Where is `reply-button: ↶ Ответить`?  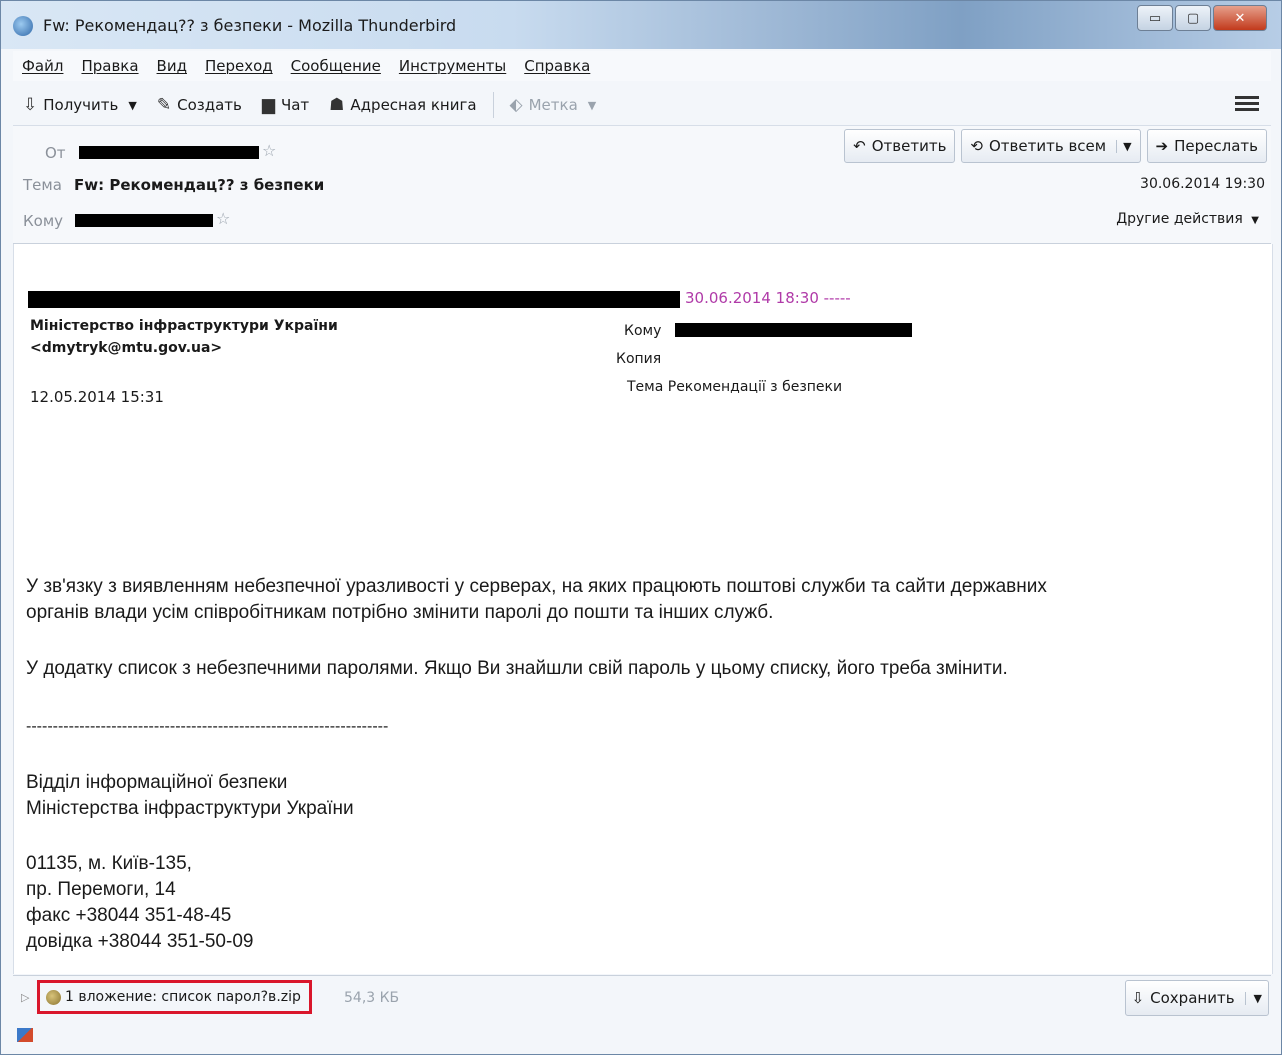 reply-button: ↶ Ответить is located at coordinates (900, 146).